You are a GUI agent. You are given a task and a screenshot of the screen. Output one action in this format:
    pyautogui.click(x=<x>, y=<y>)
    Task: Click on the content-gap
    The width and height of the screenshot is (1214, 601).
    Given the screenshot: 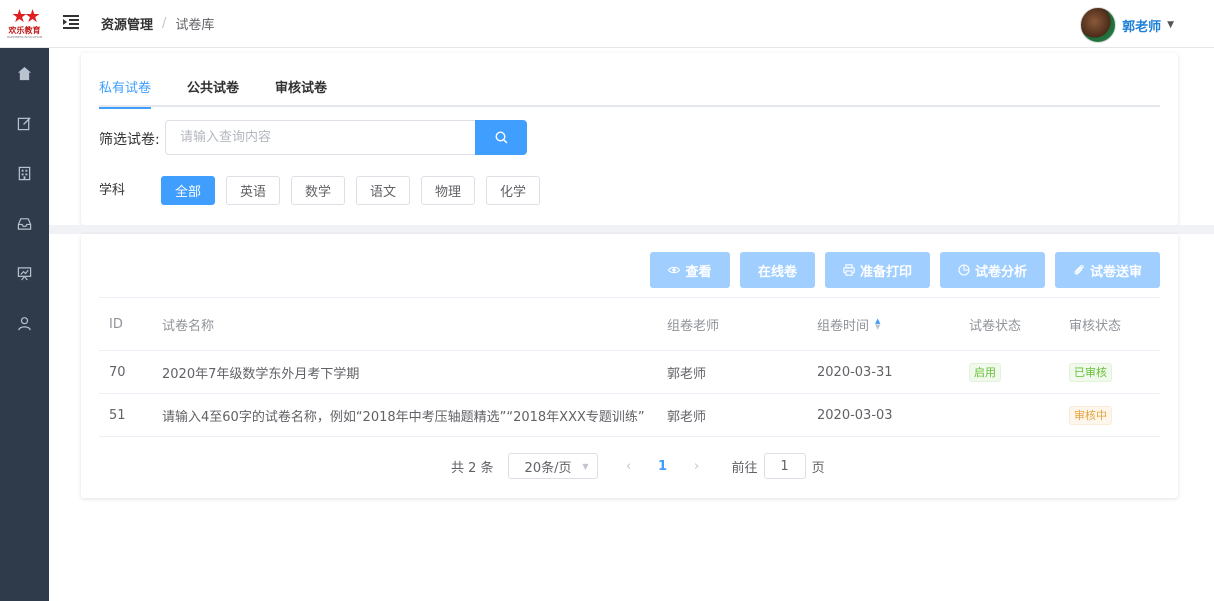 What is the action you would take?
    pyautogui.click(x=631, y=229)
    